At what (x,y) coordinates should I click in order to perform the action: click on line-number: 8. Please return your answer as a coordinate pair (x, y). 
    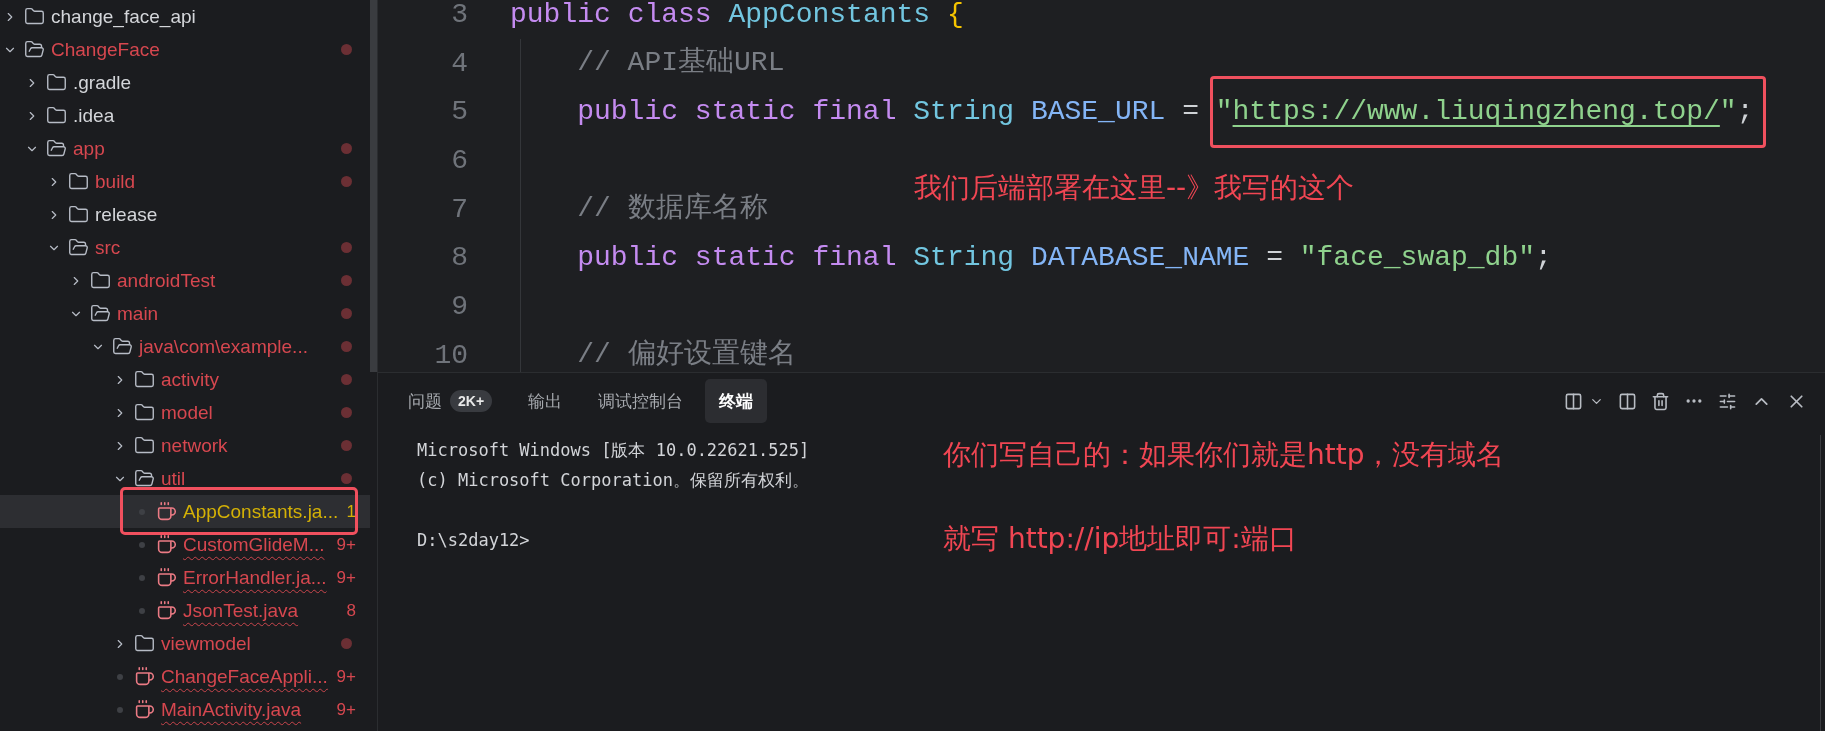
    Looking at the image, I should click on (459, 258).